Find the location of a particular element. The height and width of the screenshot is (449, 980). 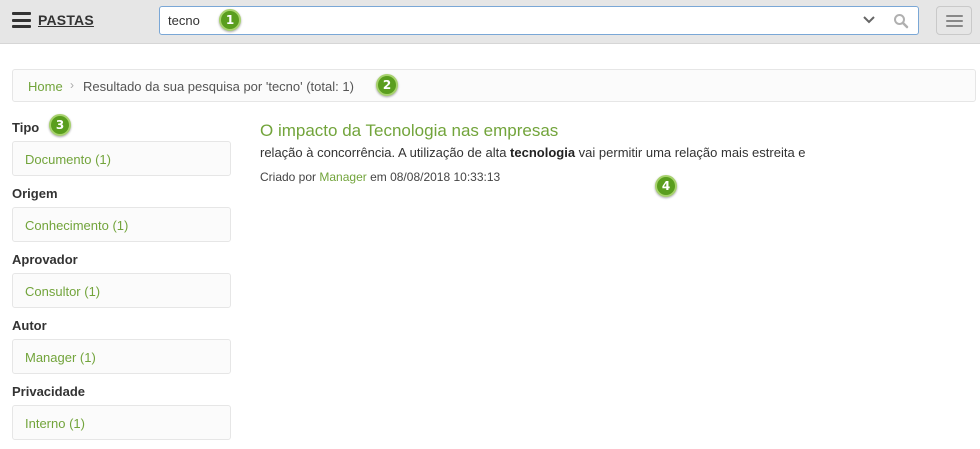

marker-badge: 4 is located at coordinates (666, 186).